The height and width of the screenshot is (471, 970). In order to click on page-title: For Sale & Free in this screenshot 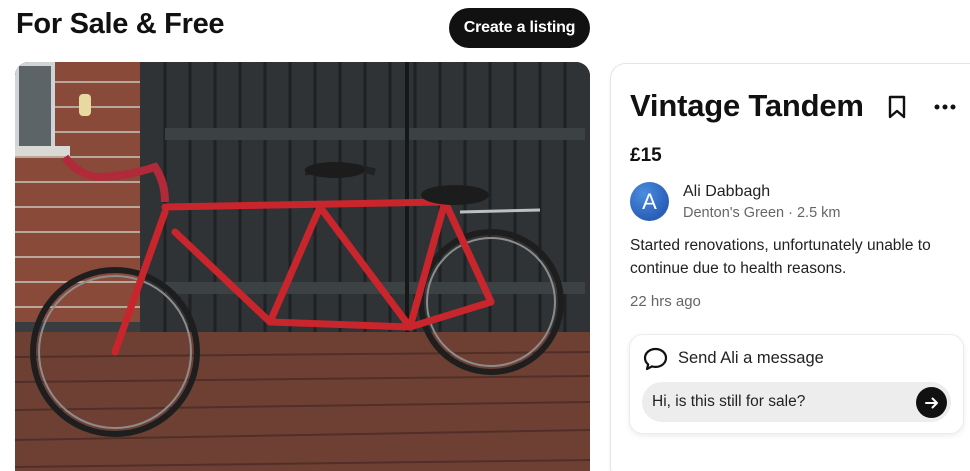, I will do `click(120, 24)`.